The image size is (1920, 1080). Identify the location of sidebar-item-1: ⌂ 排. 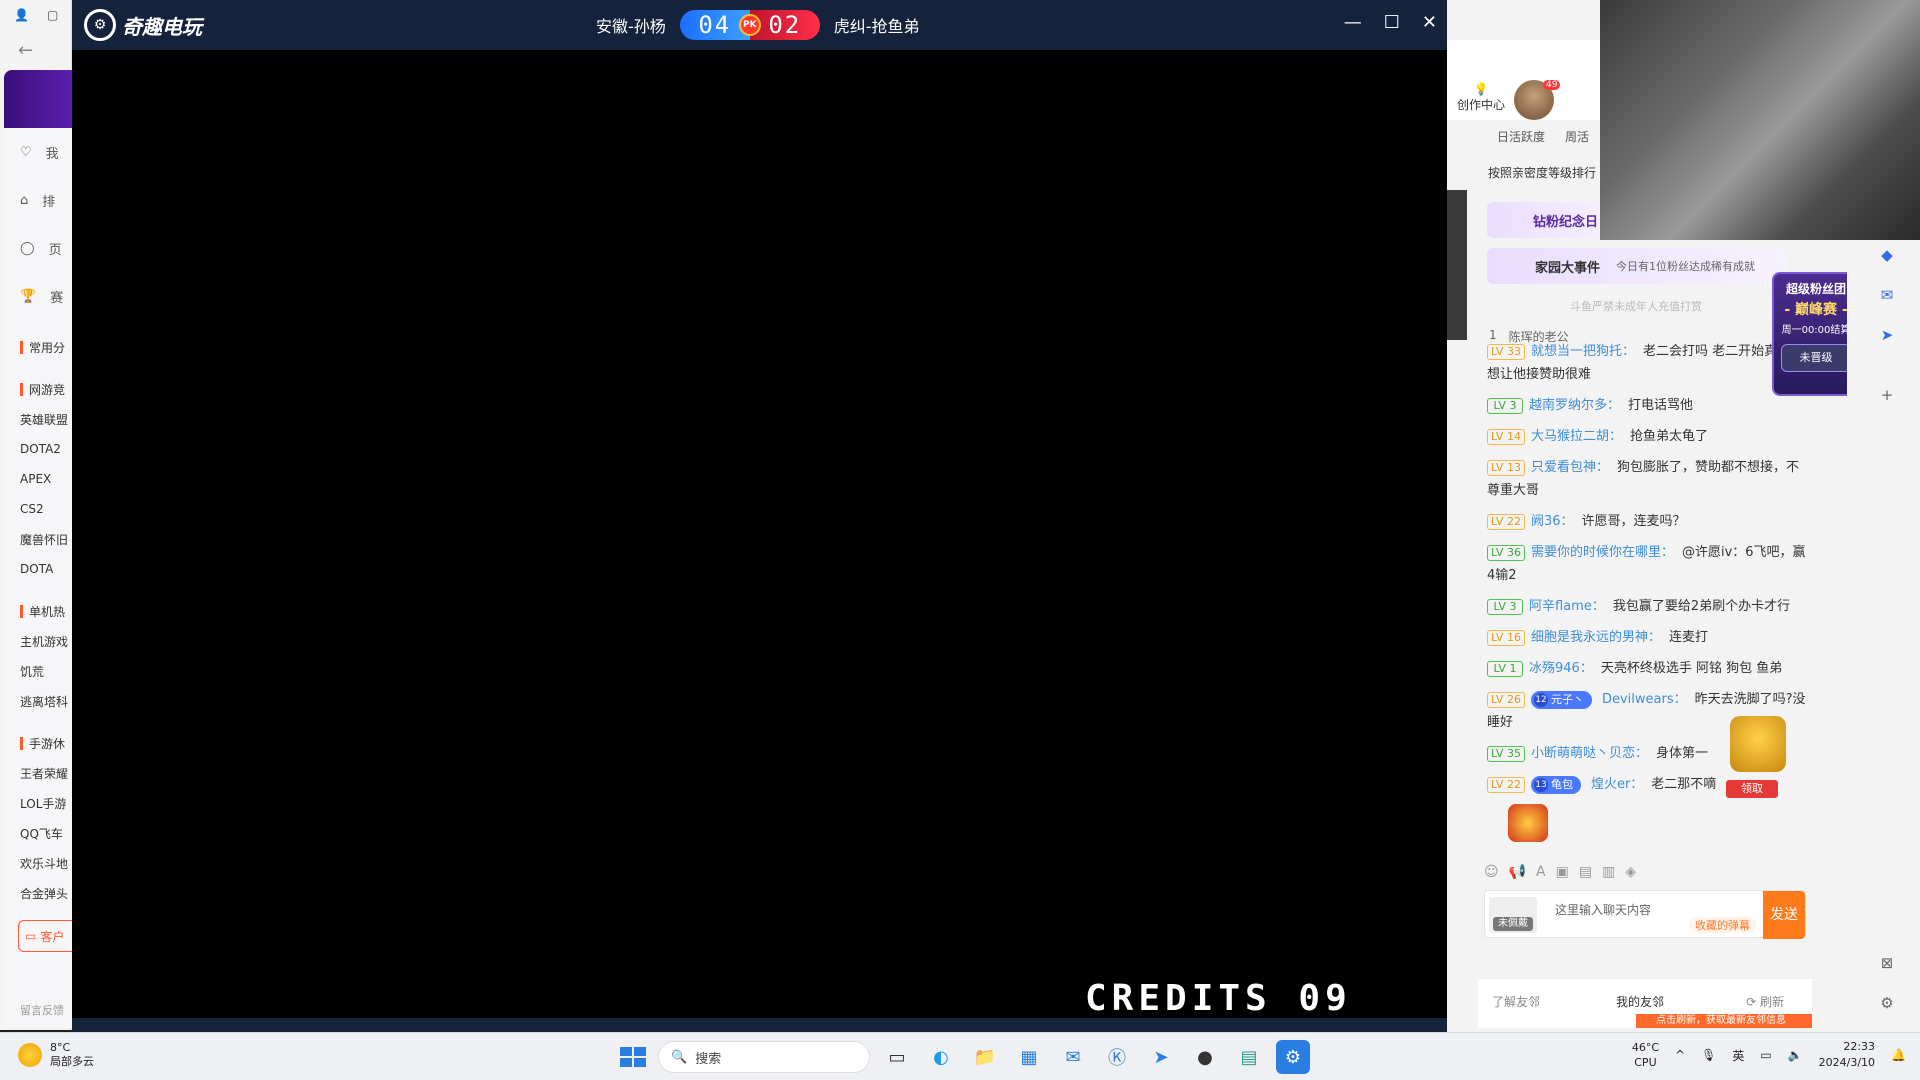
(38, 200).